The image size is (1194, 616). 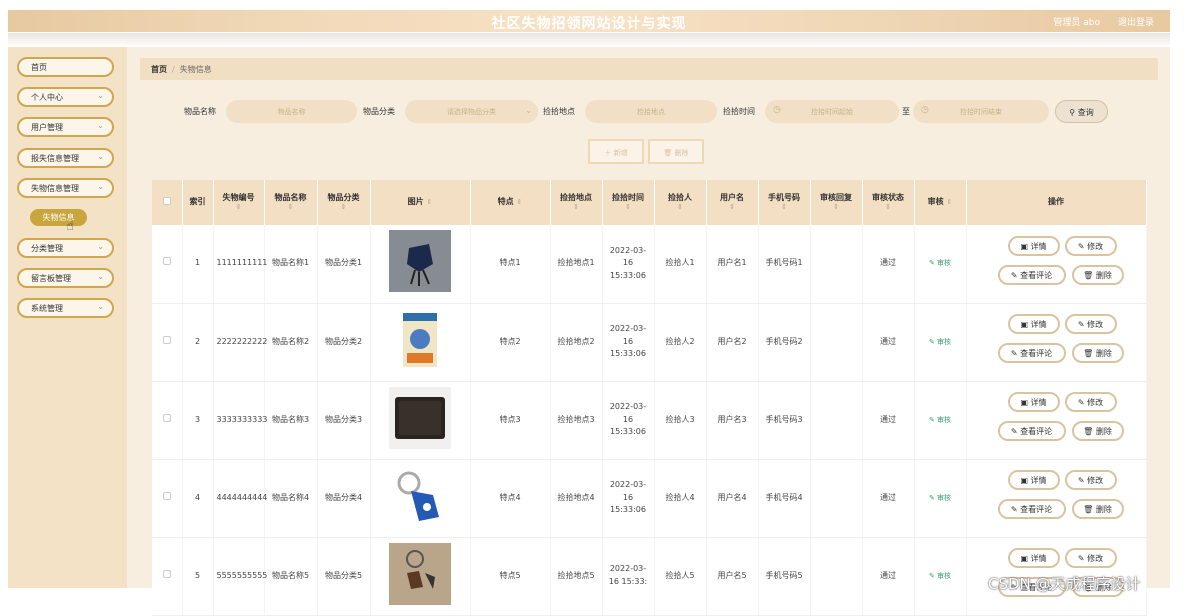 What do you see at coordinates (1036, 431) in the screenshot?
I see `view-comments-label: 查看评论` at bounding box center [1036, 431].